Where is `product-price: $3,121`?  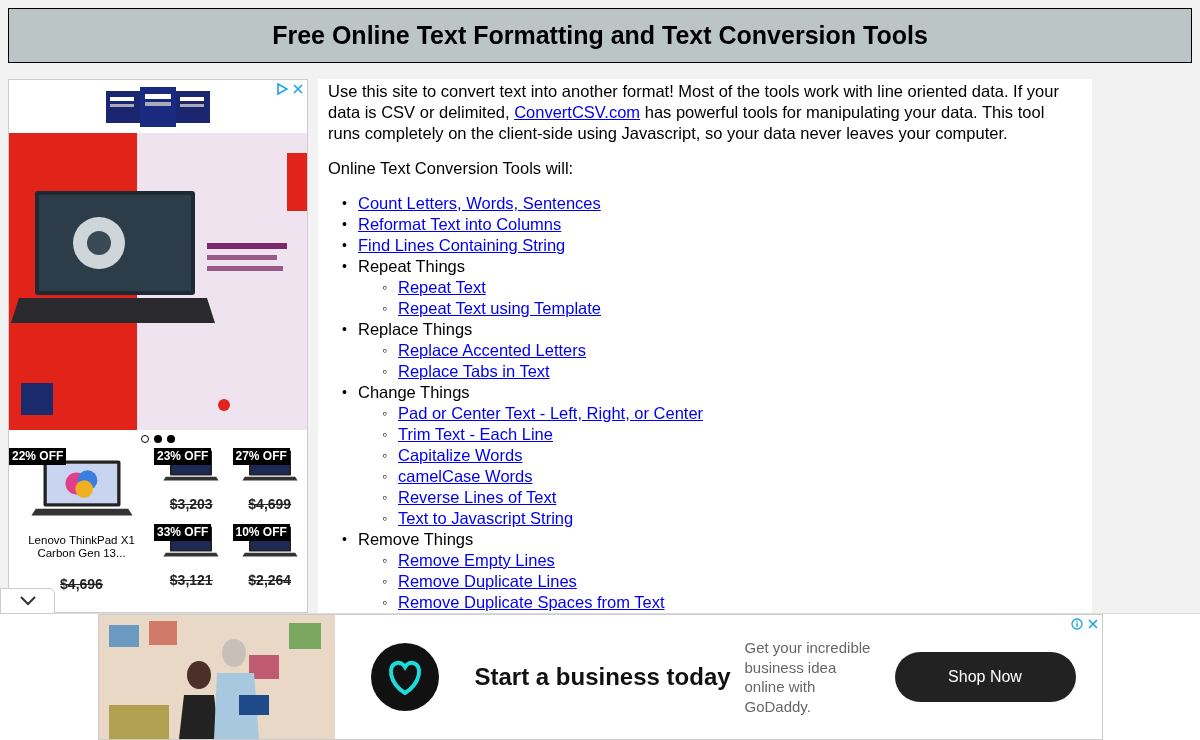 product-price: $3,121 is located at coordinates (191, 580).